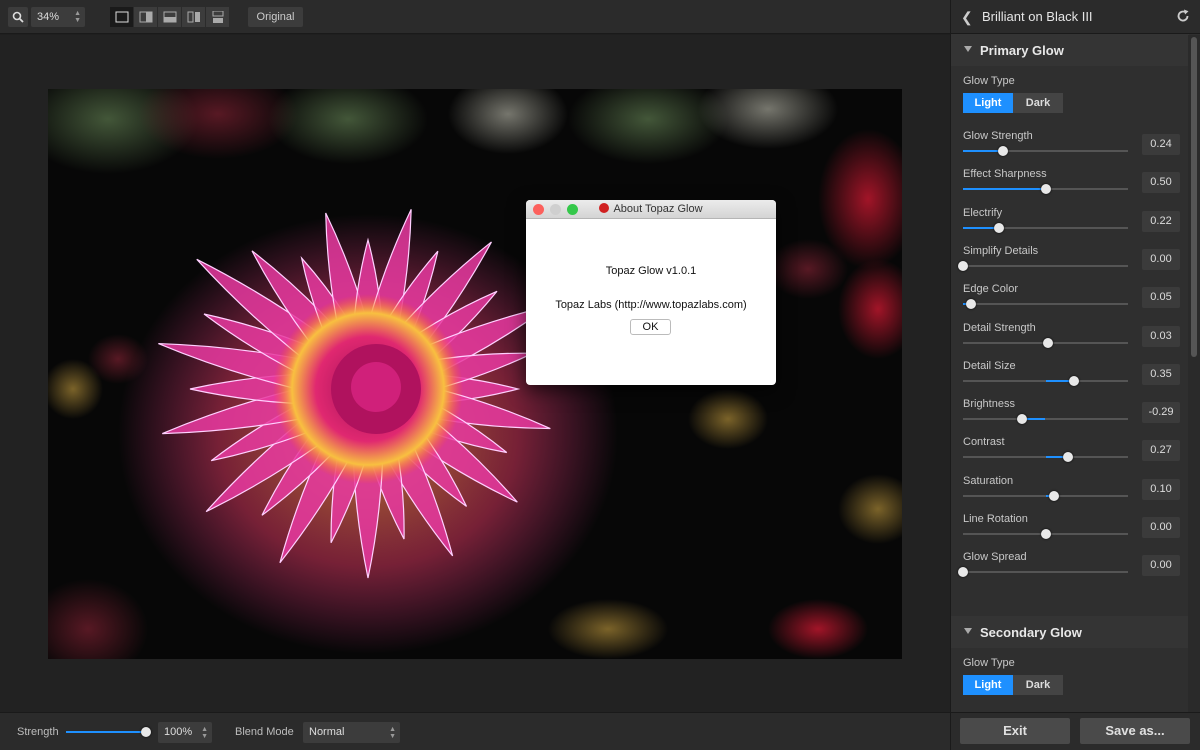 This screenshot has width=1200, height=750. I want to click on view-mode-group, so click(170, 17).